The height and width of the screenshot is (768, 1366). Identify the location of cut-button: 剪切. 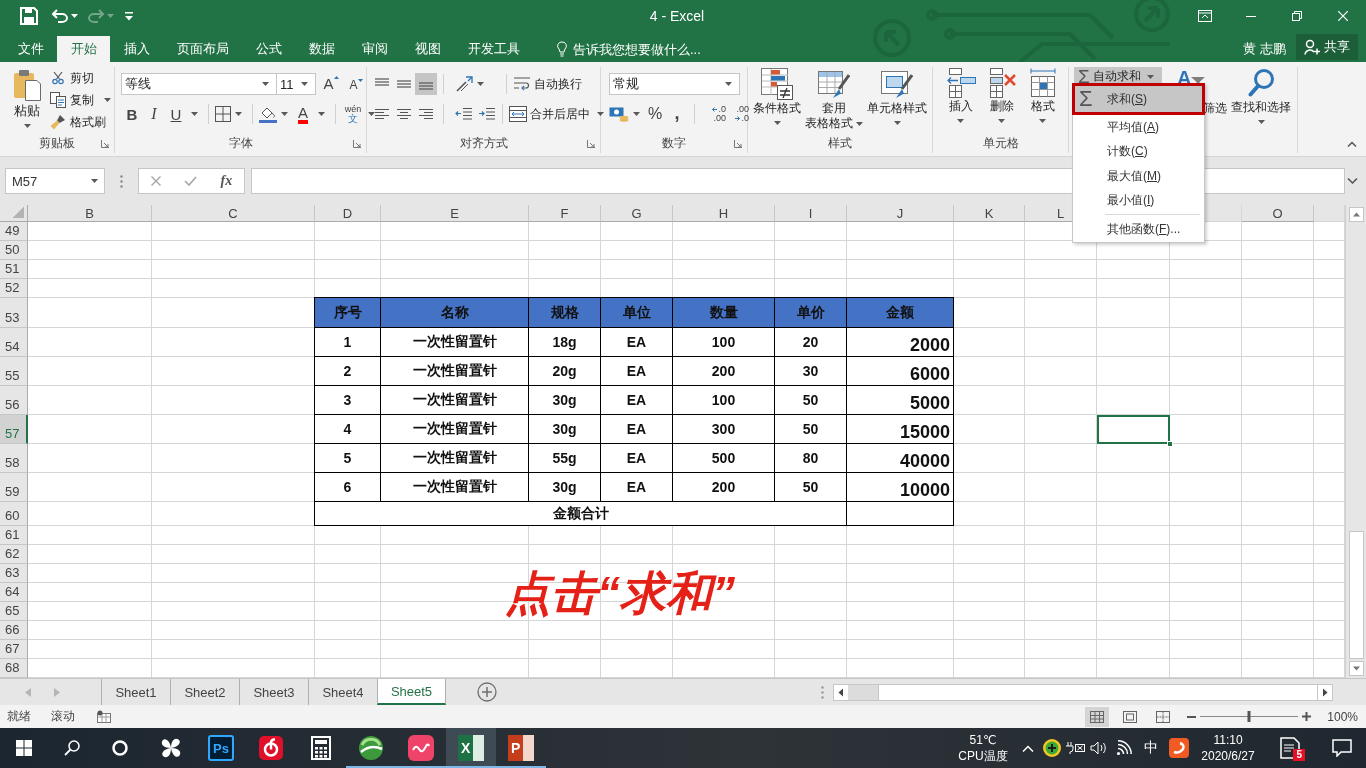
(82, 78).